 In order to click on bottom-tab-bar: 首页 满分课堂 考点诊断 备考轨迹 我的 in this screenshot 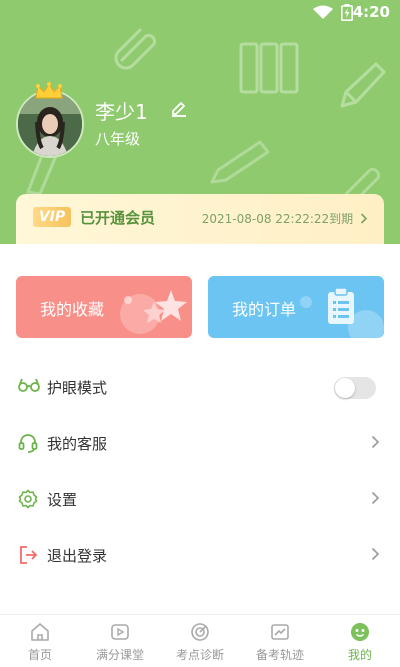, I will do `click(200, 640)`.